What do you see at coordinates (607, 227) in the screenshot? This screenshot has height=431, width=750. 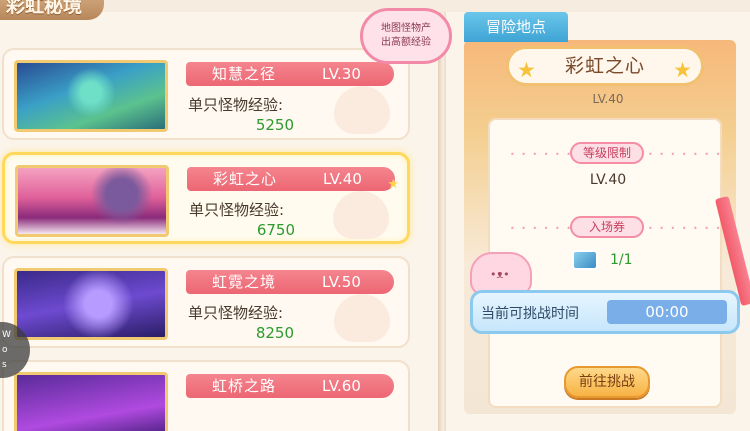 I see `ticket-tag: 入场券` at bounding box center [607, 227].